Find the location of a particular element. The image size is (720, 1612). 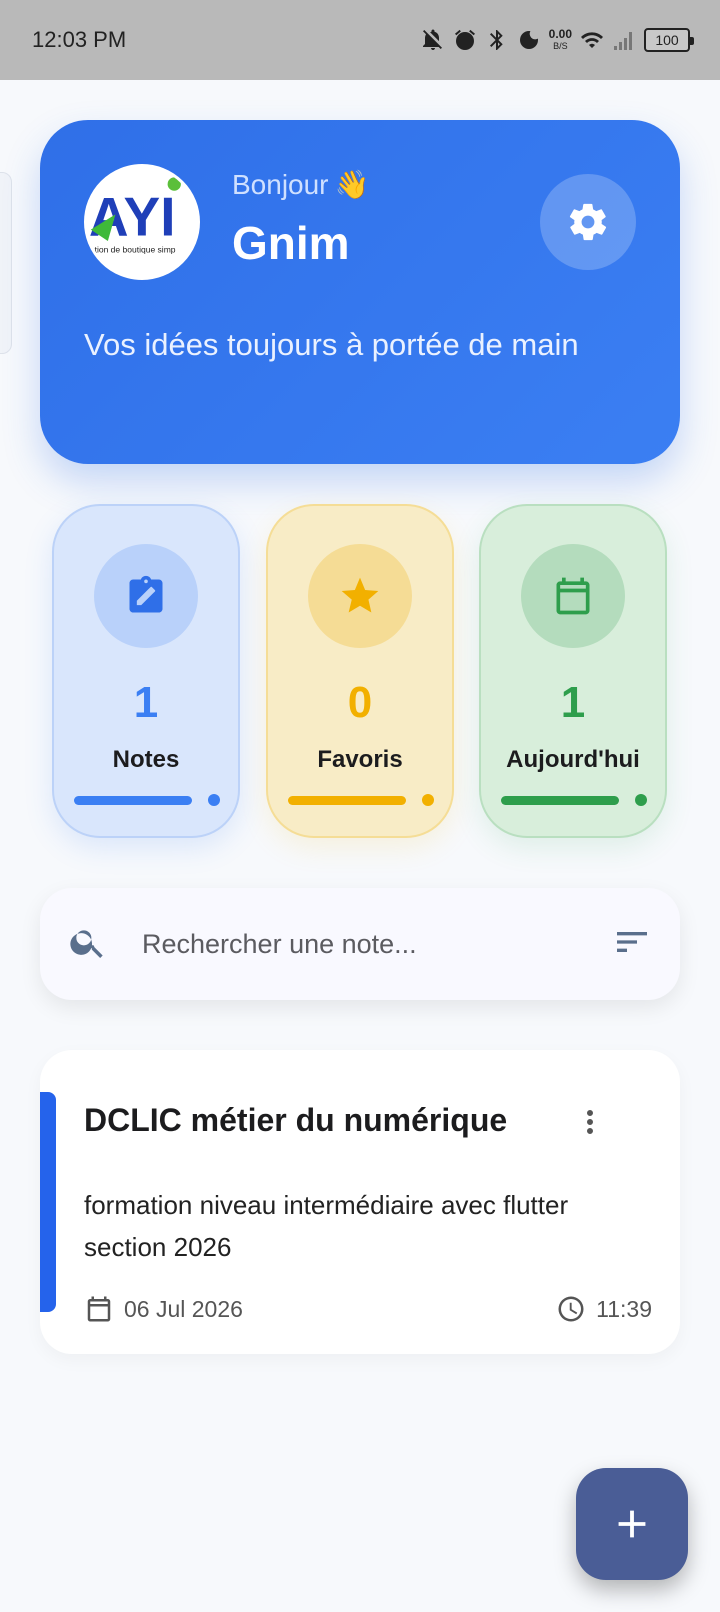

network-speed-unit: B/S is located at coordinates (560, 46).